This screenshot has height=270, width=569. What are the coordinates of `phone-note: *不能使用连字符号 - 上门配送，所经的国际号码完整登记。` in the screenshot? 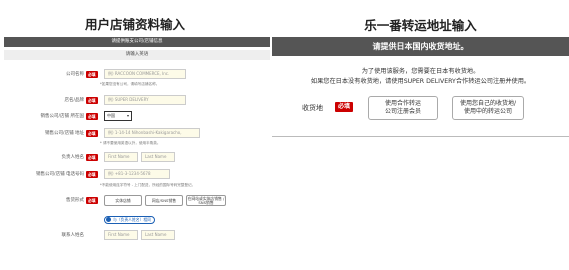 It's located at (148, 185).